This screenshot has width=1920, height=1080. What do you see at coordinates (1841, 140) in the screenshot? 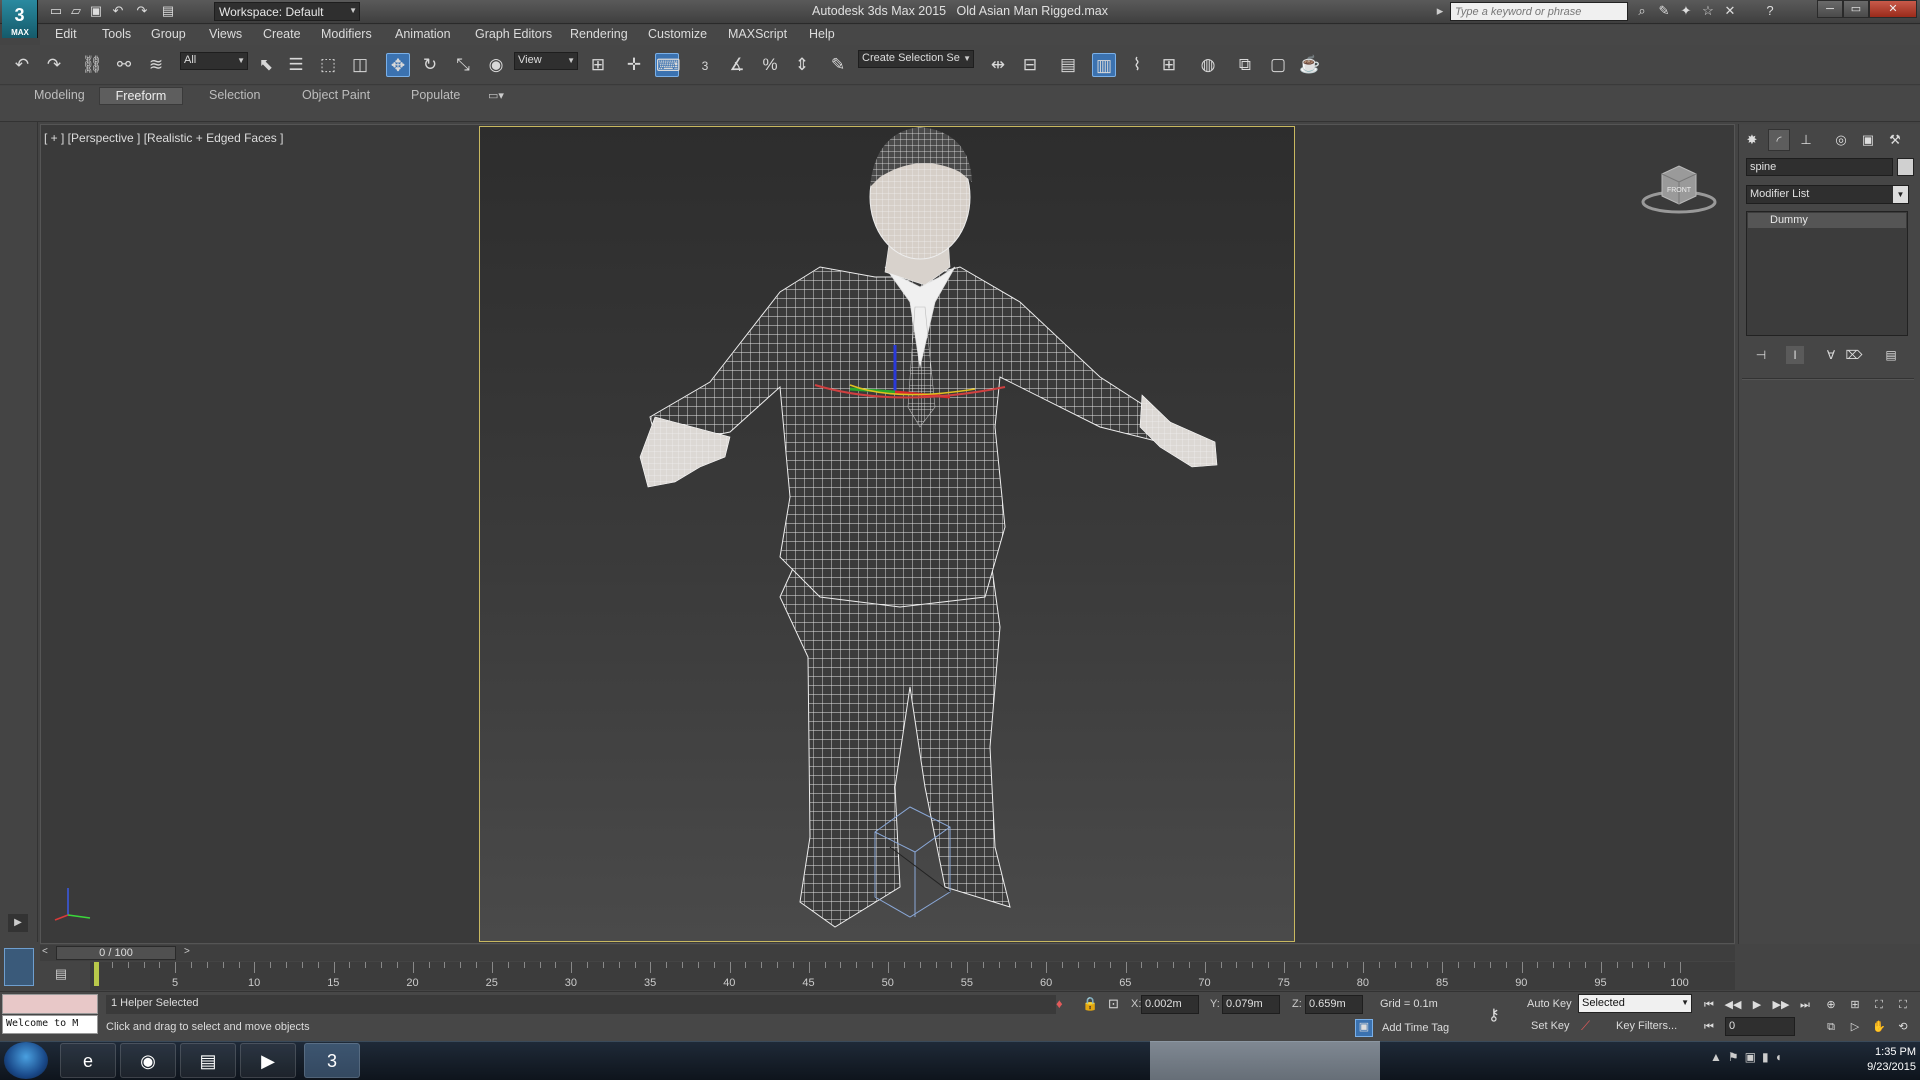
I see `motion-panel-icon: ◎` at bounding box center [1841, 140].